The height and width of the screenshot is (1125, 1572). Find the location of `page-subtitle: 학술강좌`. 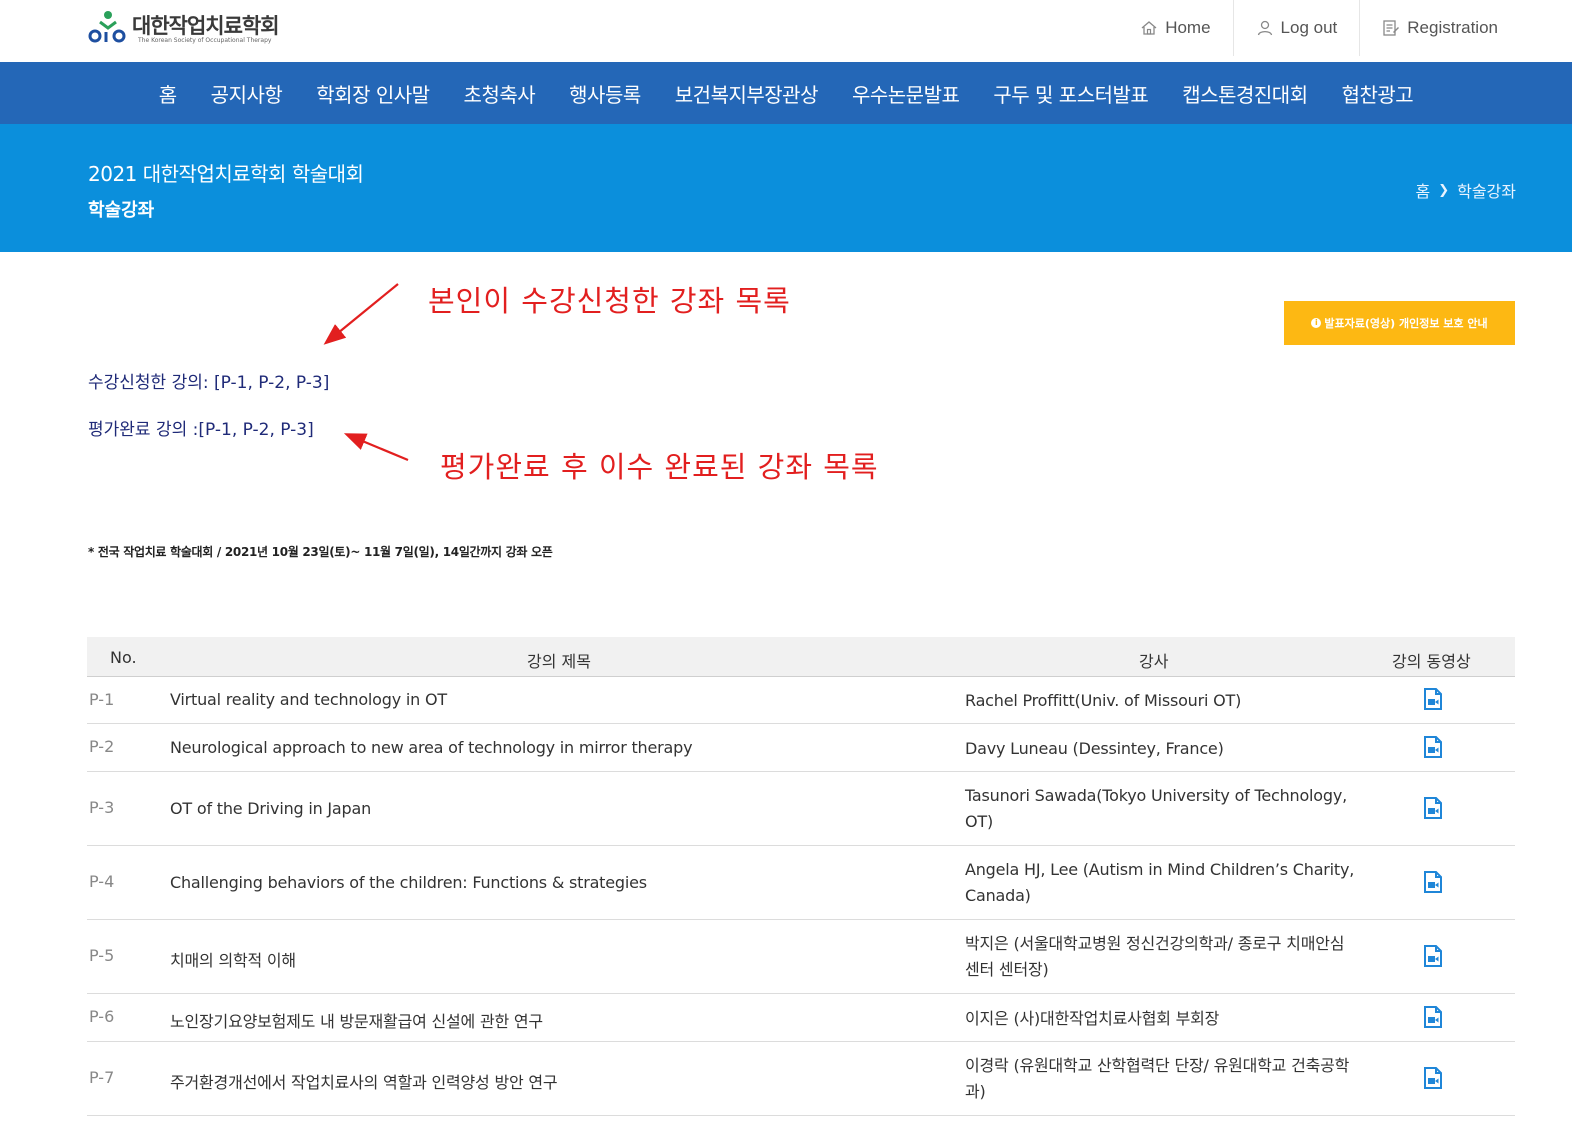

page-subtitle: 학술강좌 is located at coordinates (121, 210).